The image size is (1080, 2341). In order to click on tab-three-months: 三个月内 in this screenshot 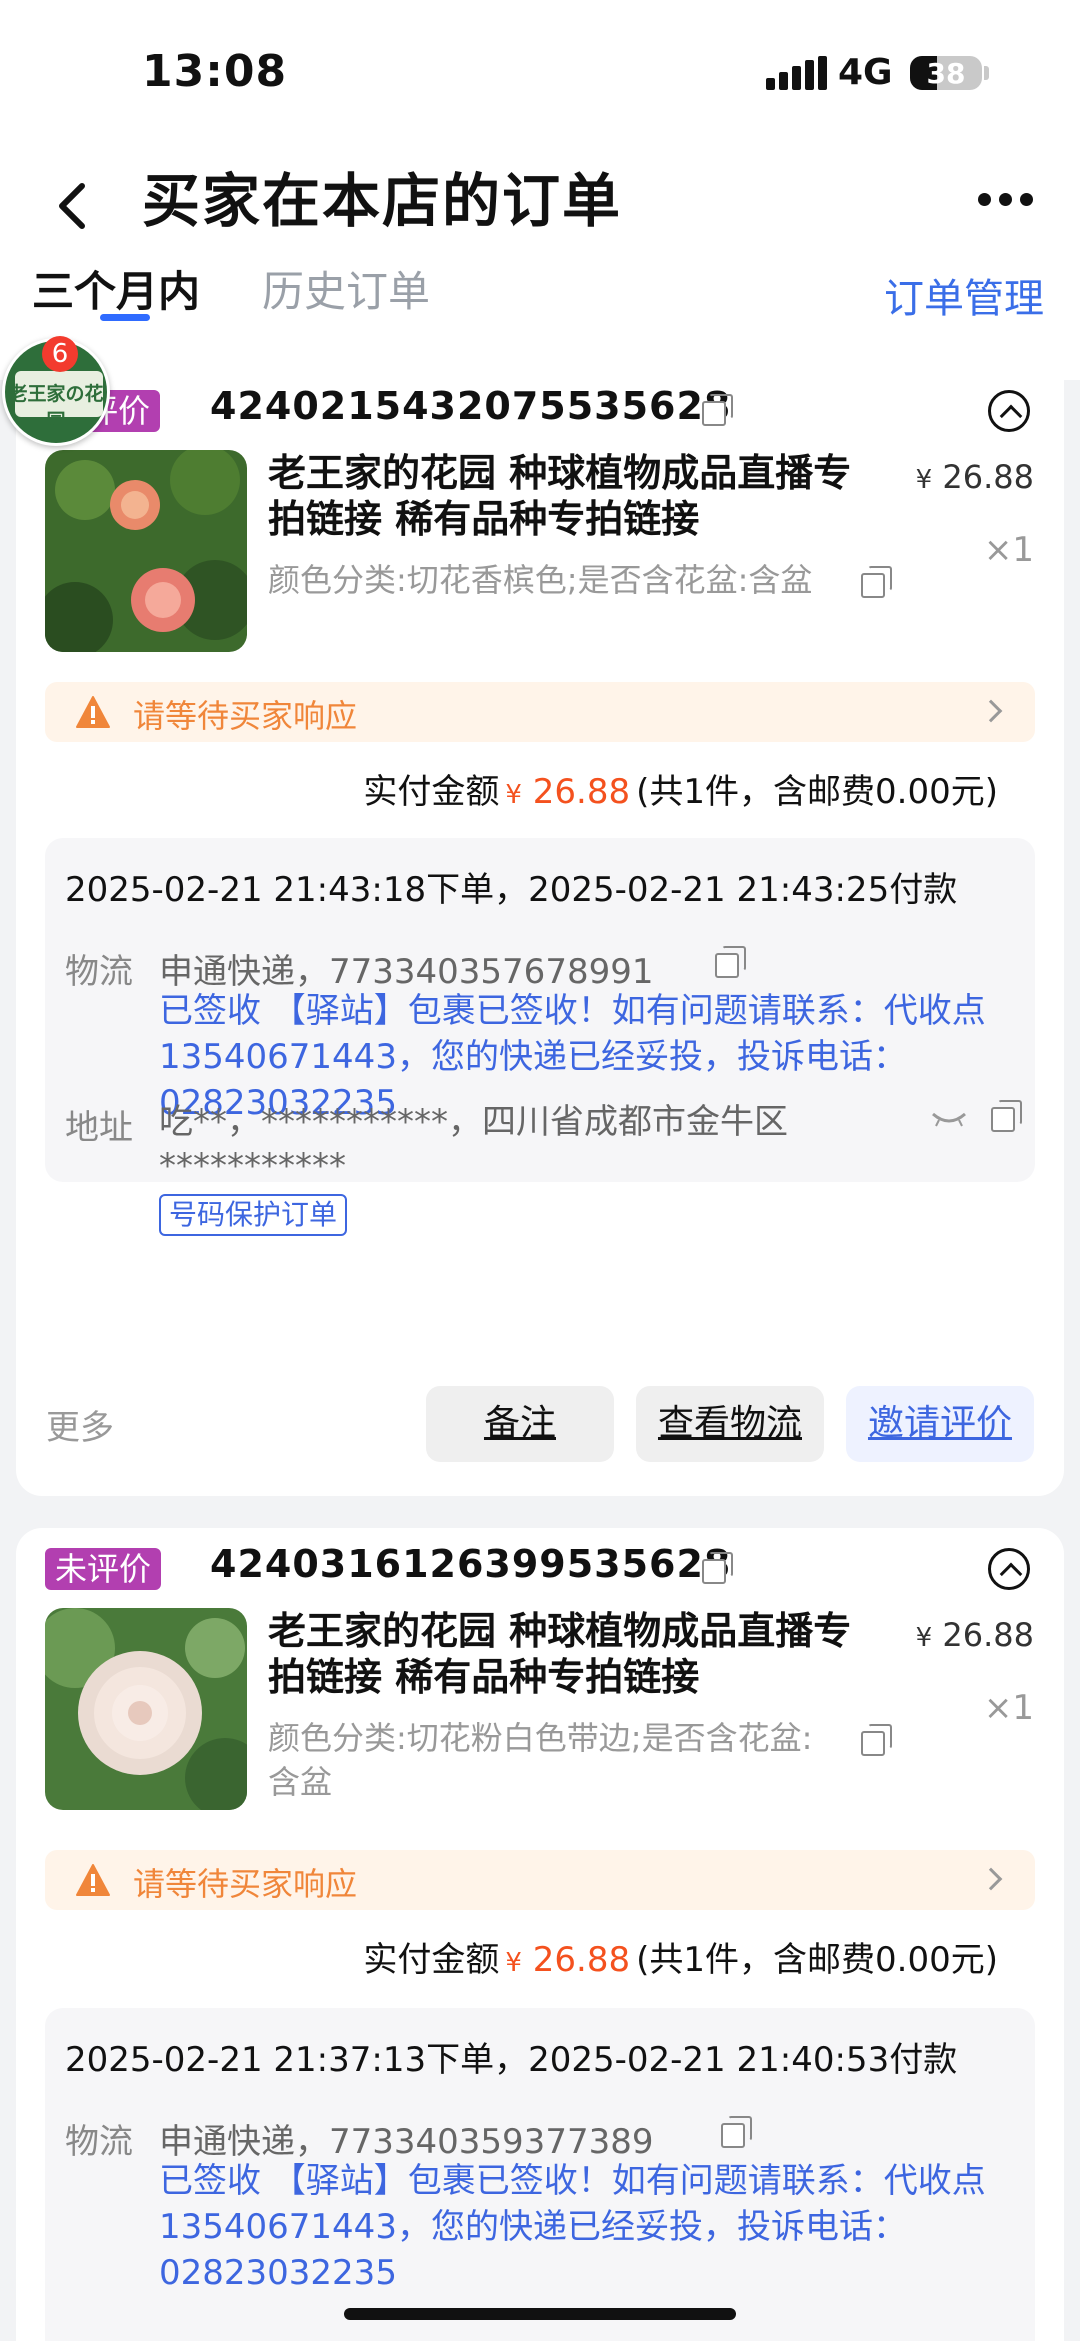, I will do `click(116, 288)`.